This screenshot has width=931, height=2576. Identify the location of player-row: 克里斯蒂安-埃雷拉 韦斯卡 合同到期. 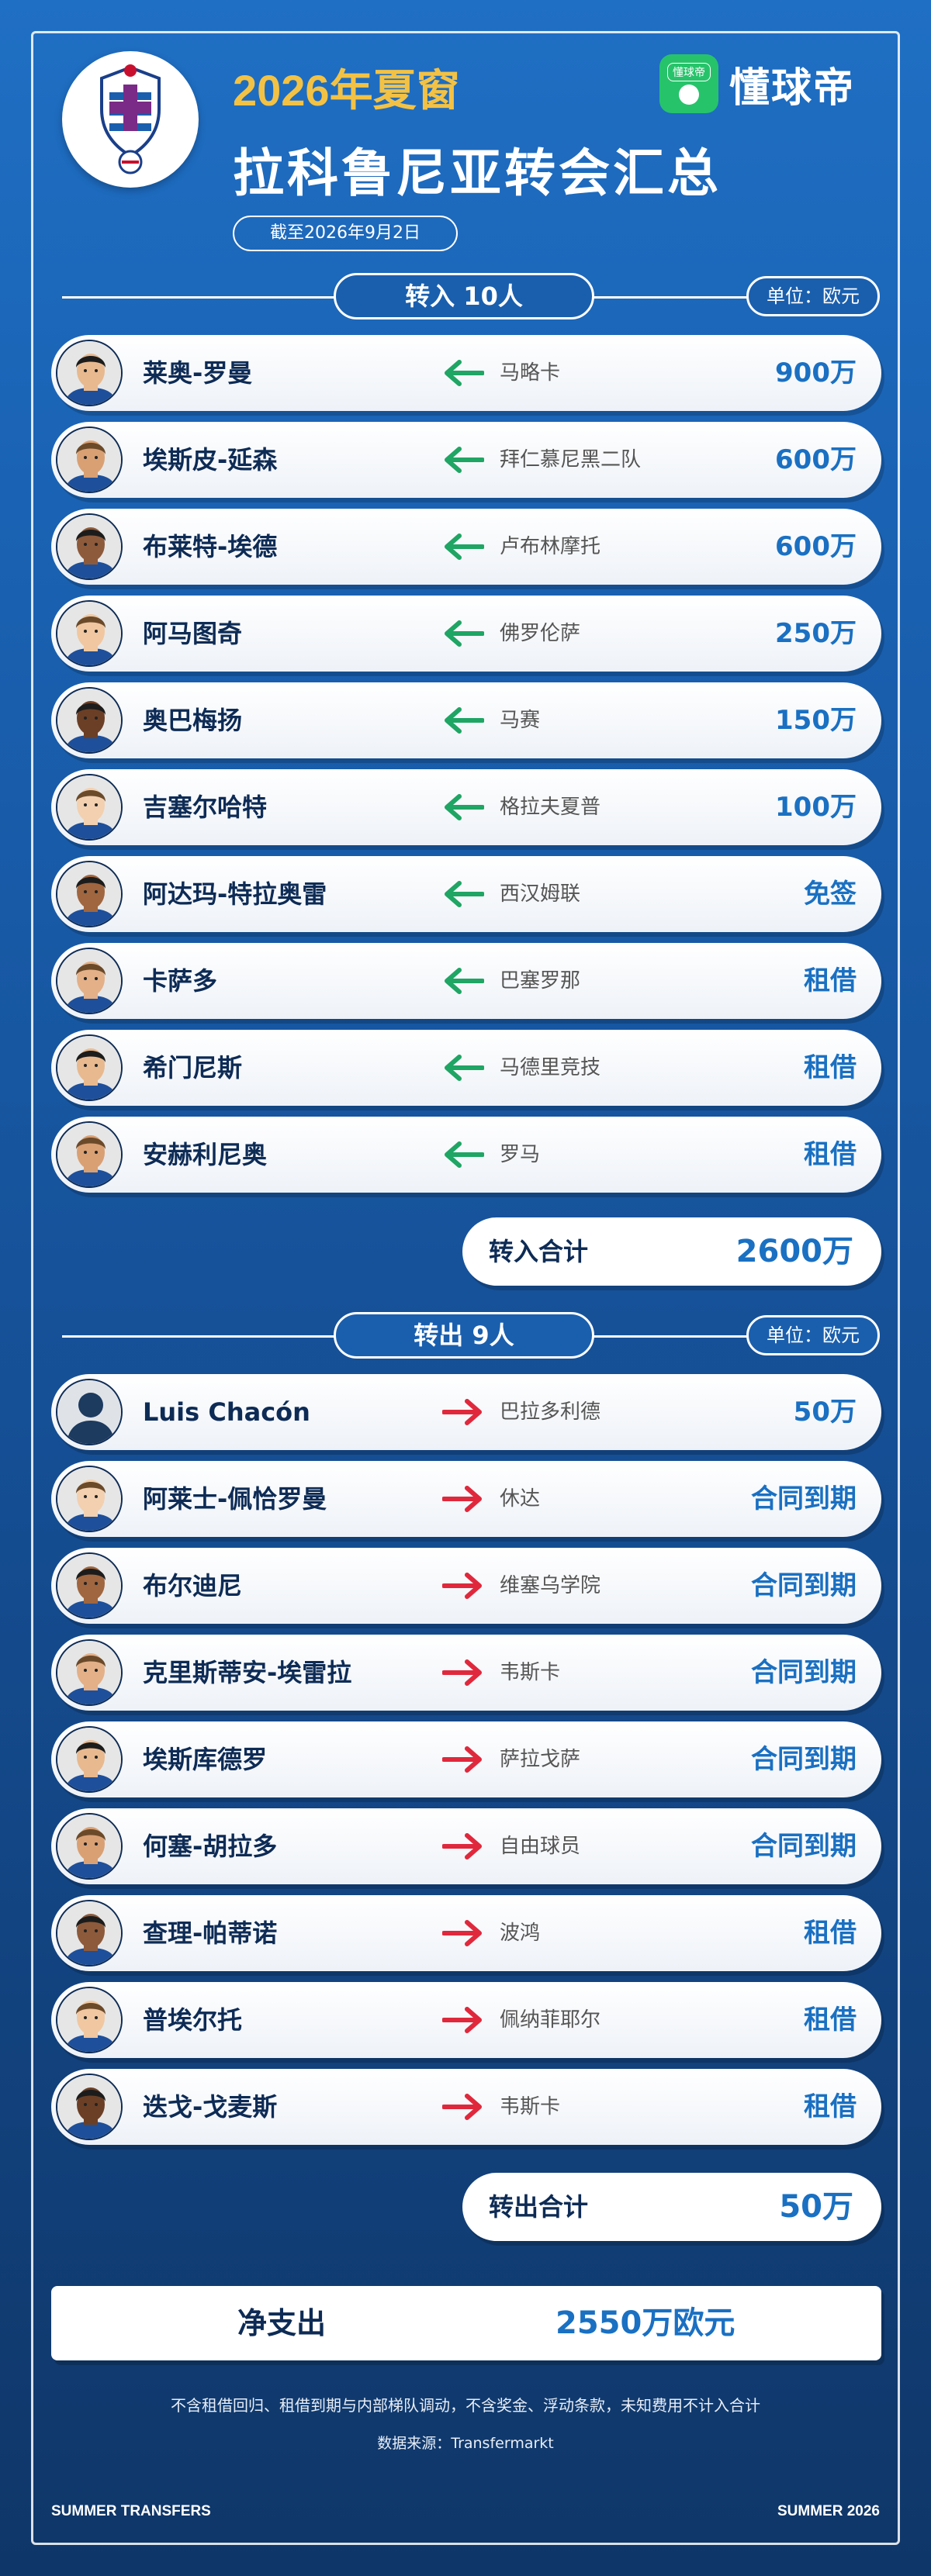
(466, 1673).